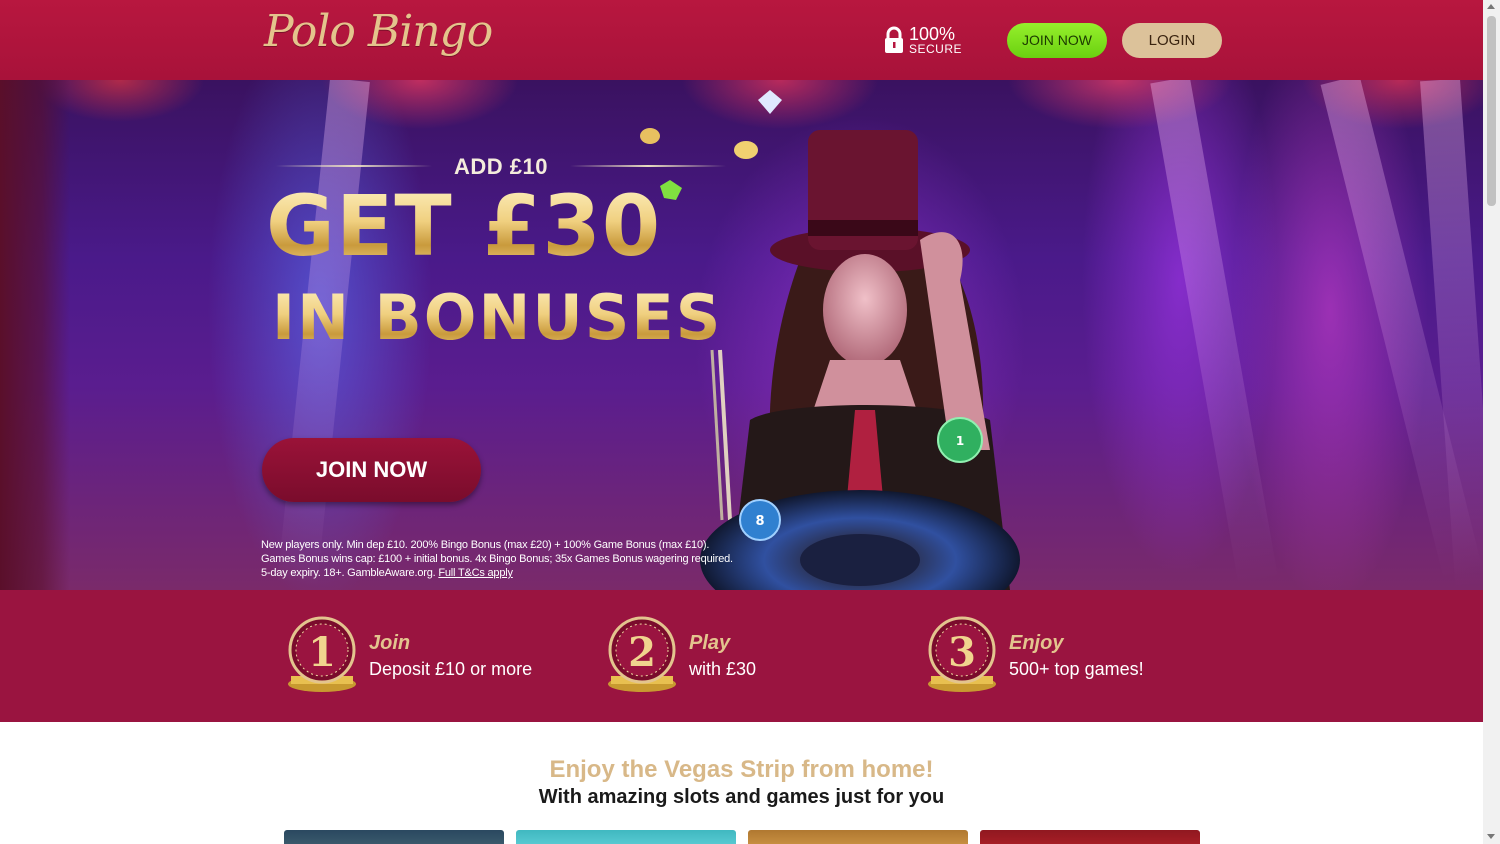  What do you see at coordinates (1491, 6) in the screenshot?
I see `scroll-up-icon` at bounding box center [1491, 6].